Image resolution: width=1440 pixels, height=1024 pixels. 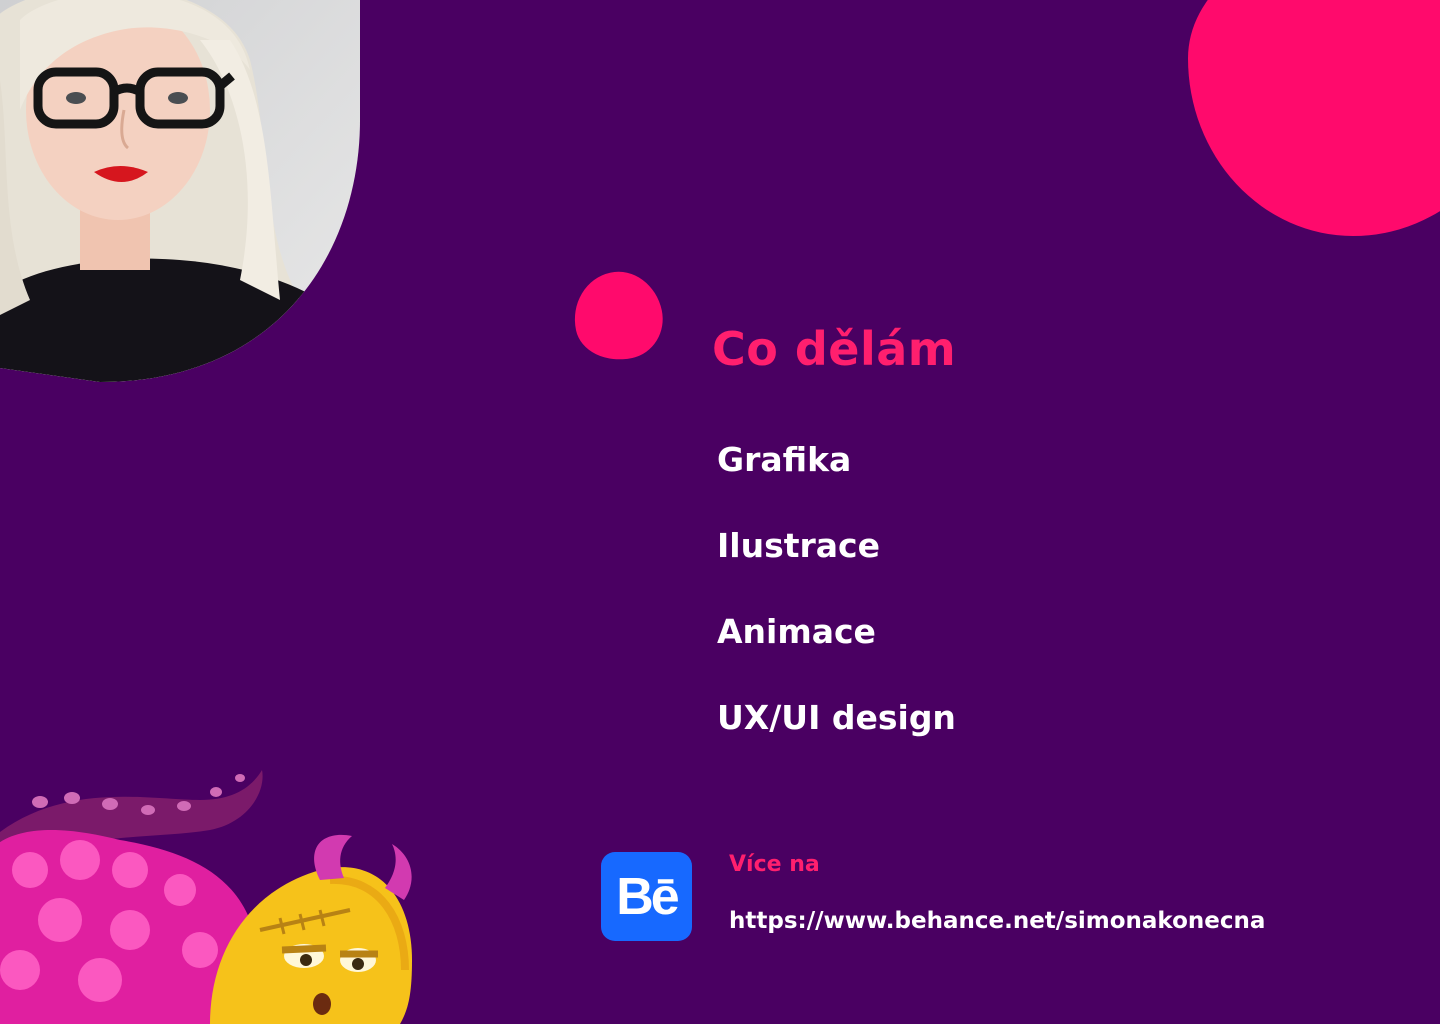 I want to click on behance-link: https://www.behance.net/simonakonecna, so click(x=997, y=921).